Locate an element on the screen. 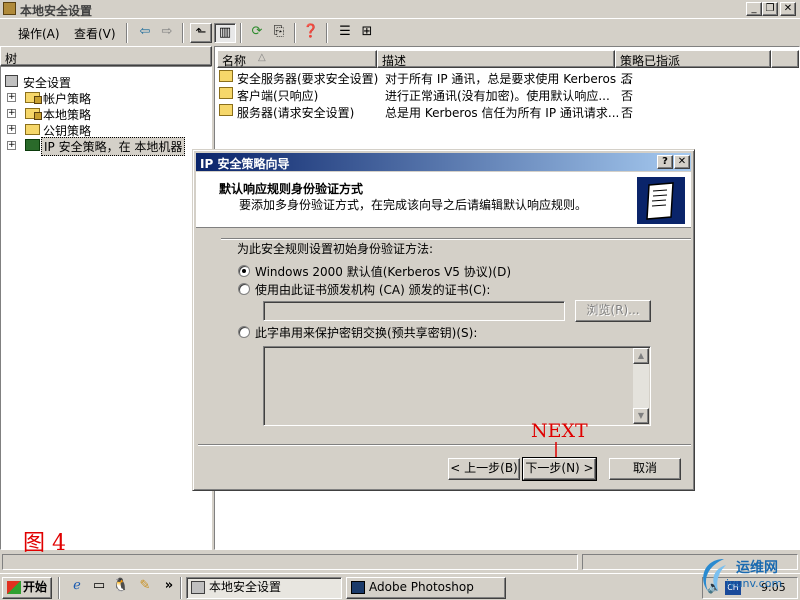 This screenshot has height=600, width=800. forward-arrow-icon: ⇨ is located at coordinates (167, 33).